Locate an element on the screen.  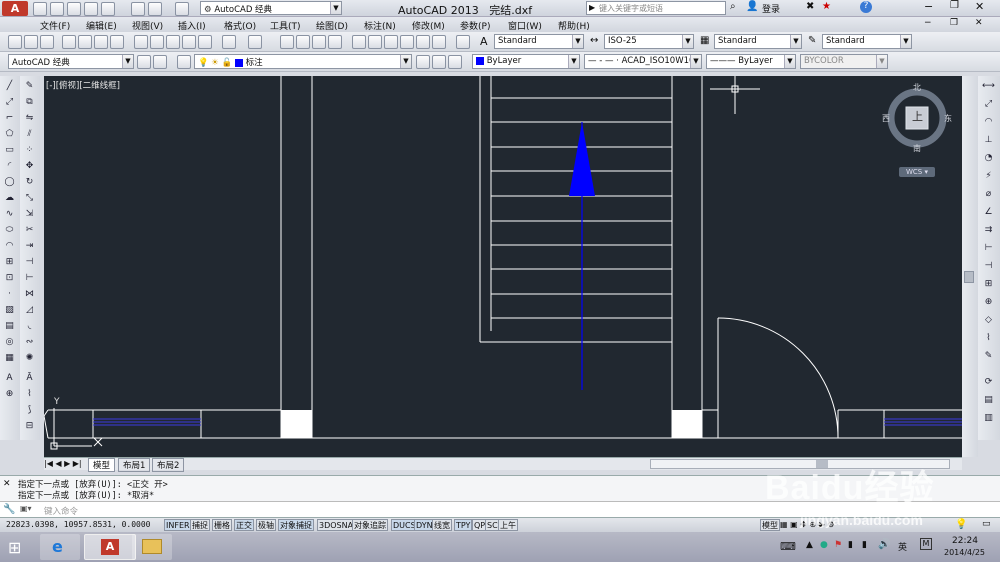
text-style-combo: Standard ▼ is located at coordinates (539, 41).